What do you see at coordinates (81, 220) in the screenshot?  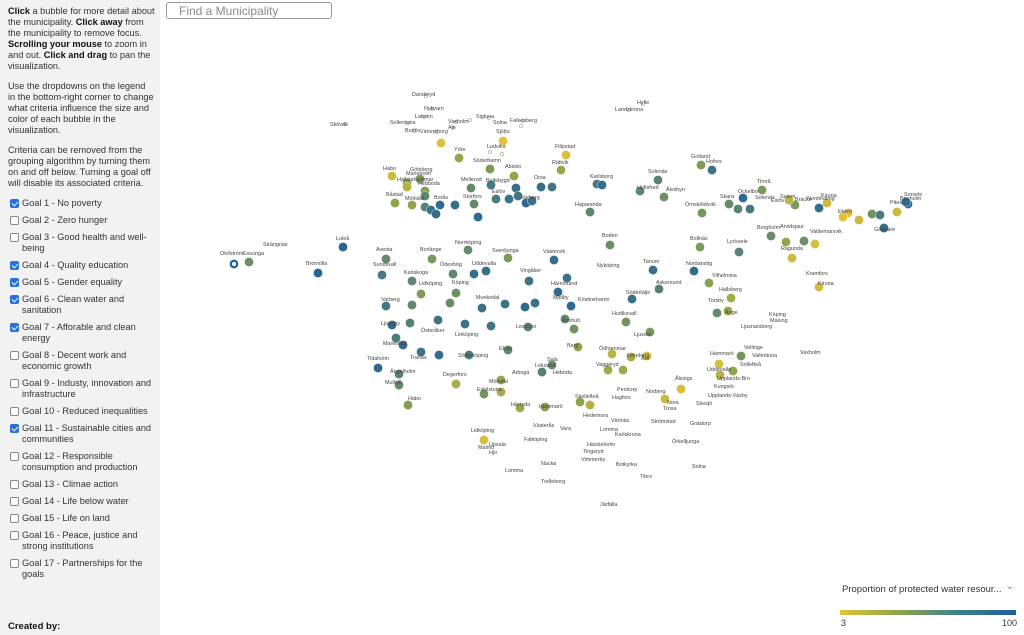 I see `goal-toggle-2: Goal 2 - Zero hunger` at bounding box center [81, 220].